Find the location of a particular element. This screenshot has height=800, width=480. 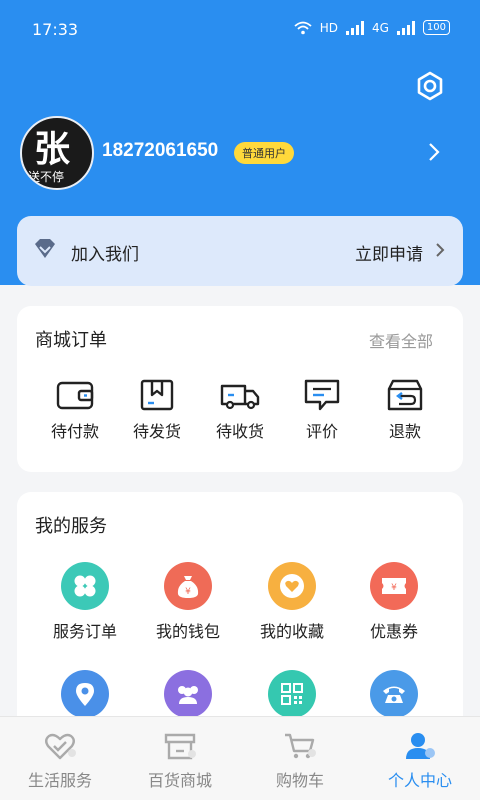

view-all-orders-link: 查看全部 is located at coordinates (401, 340).